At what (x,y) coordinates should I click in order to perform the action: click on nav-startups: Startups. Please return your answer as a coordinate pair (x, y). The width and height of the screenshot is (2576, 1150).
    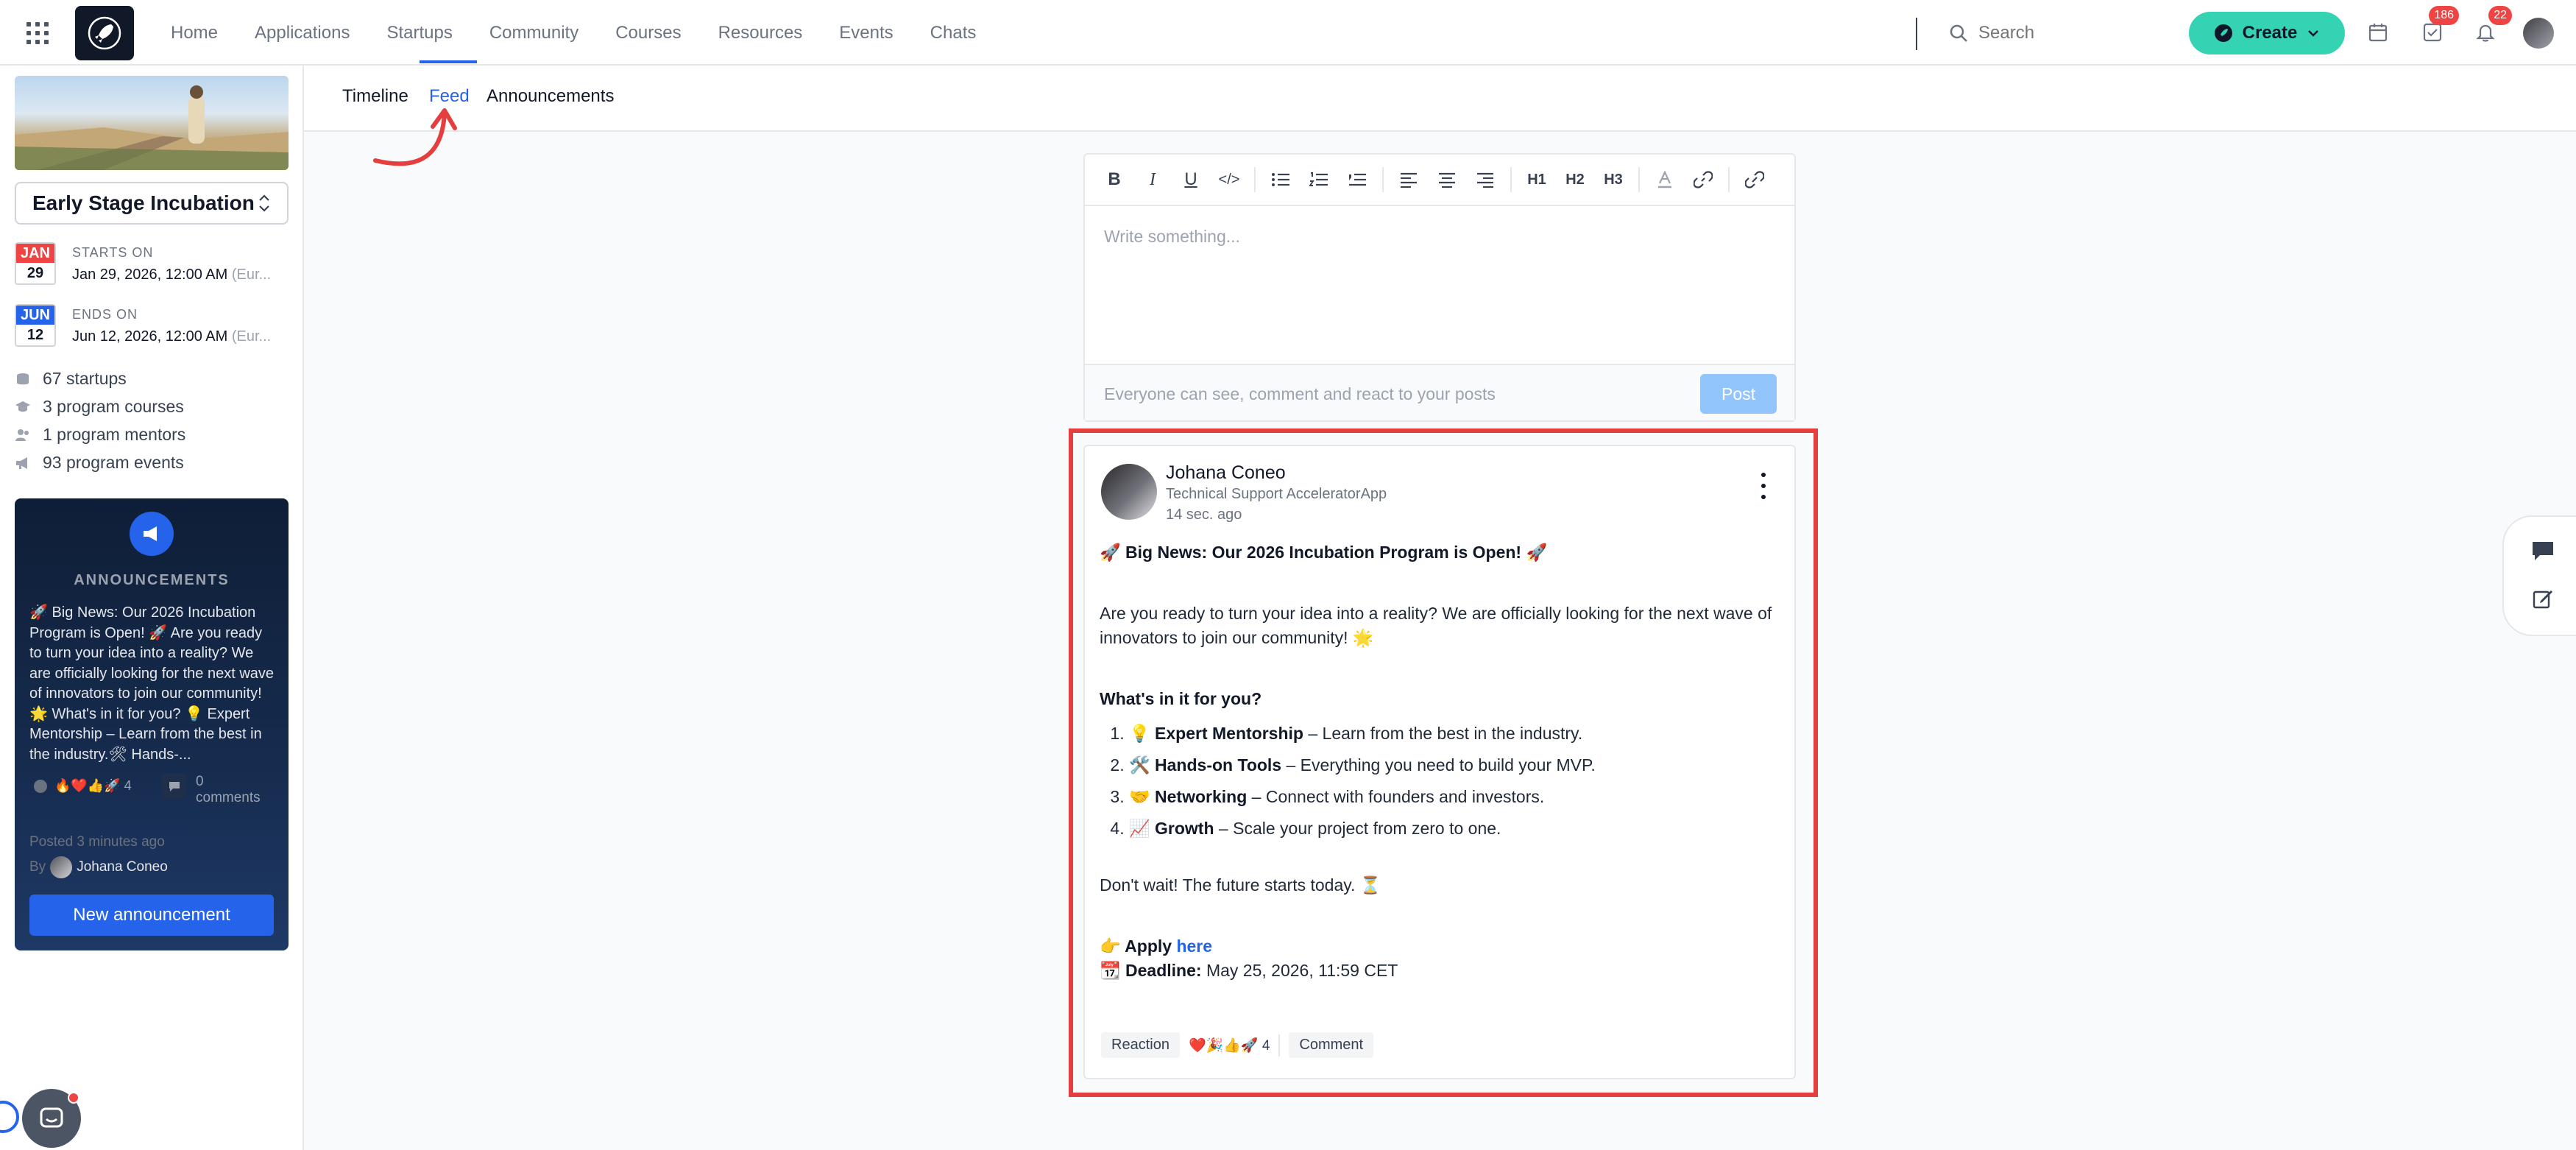
    Looking at the image, I should click on (419, 33).